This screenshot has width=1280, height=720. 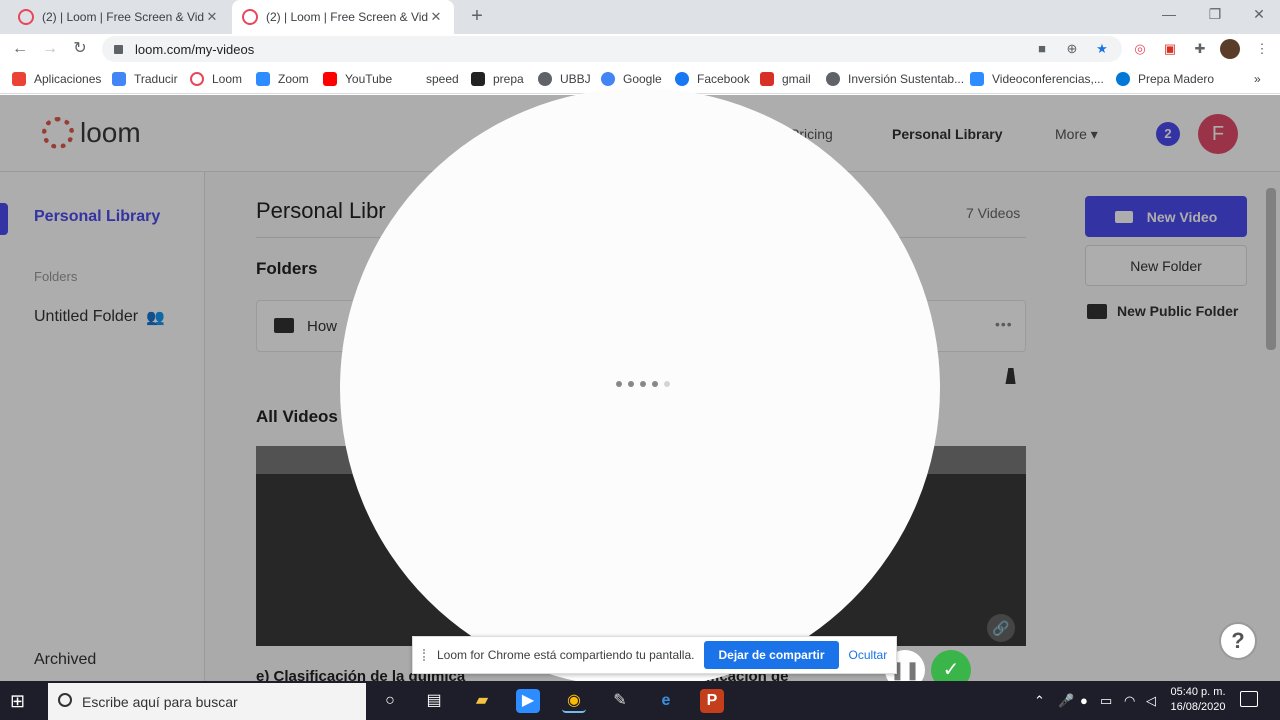 What do you see at coordinates (712, 79) in the screenshot?
I see `bookmark-facebook: Facebook` at bounding box center [712, 79].